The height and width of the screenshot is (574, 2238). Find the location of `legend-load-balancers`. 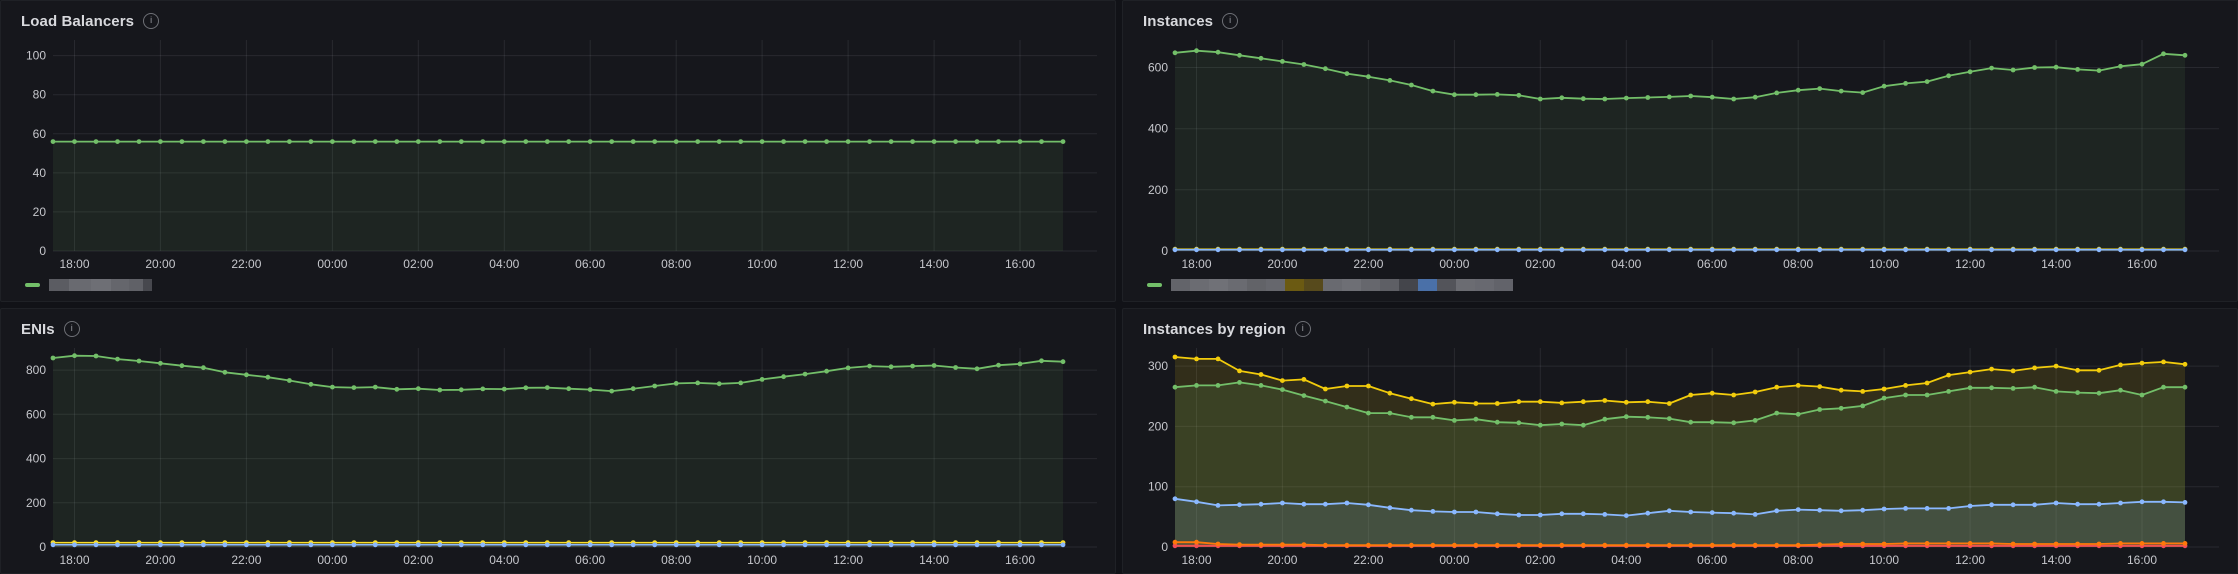

legend-load-balancers is located at coordinates (558, 285).